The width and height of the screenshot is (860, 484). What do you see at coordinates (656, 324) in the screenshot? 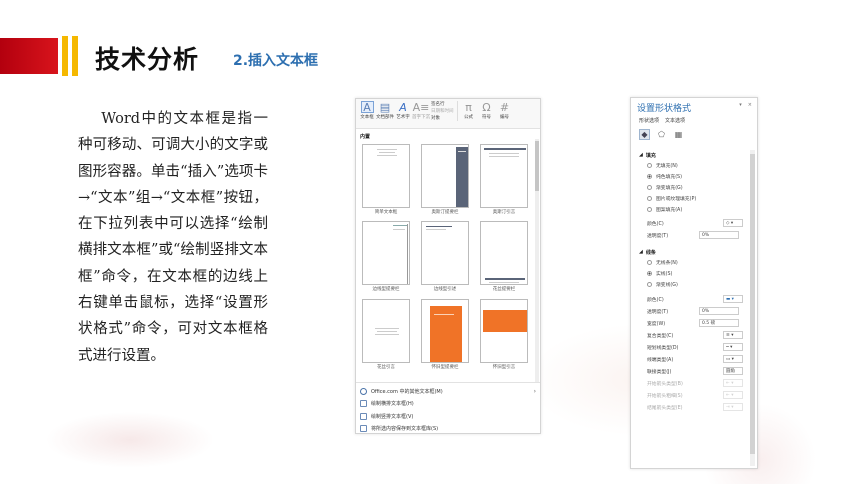
I see `line-width-label: 宽度(W)` at bounding box center [656, 324].